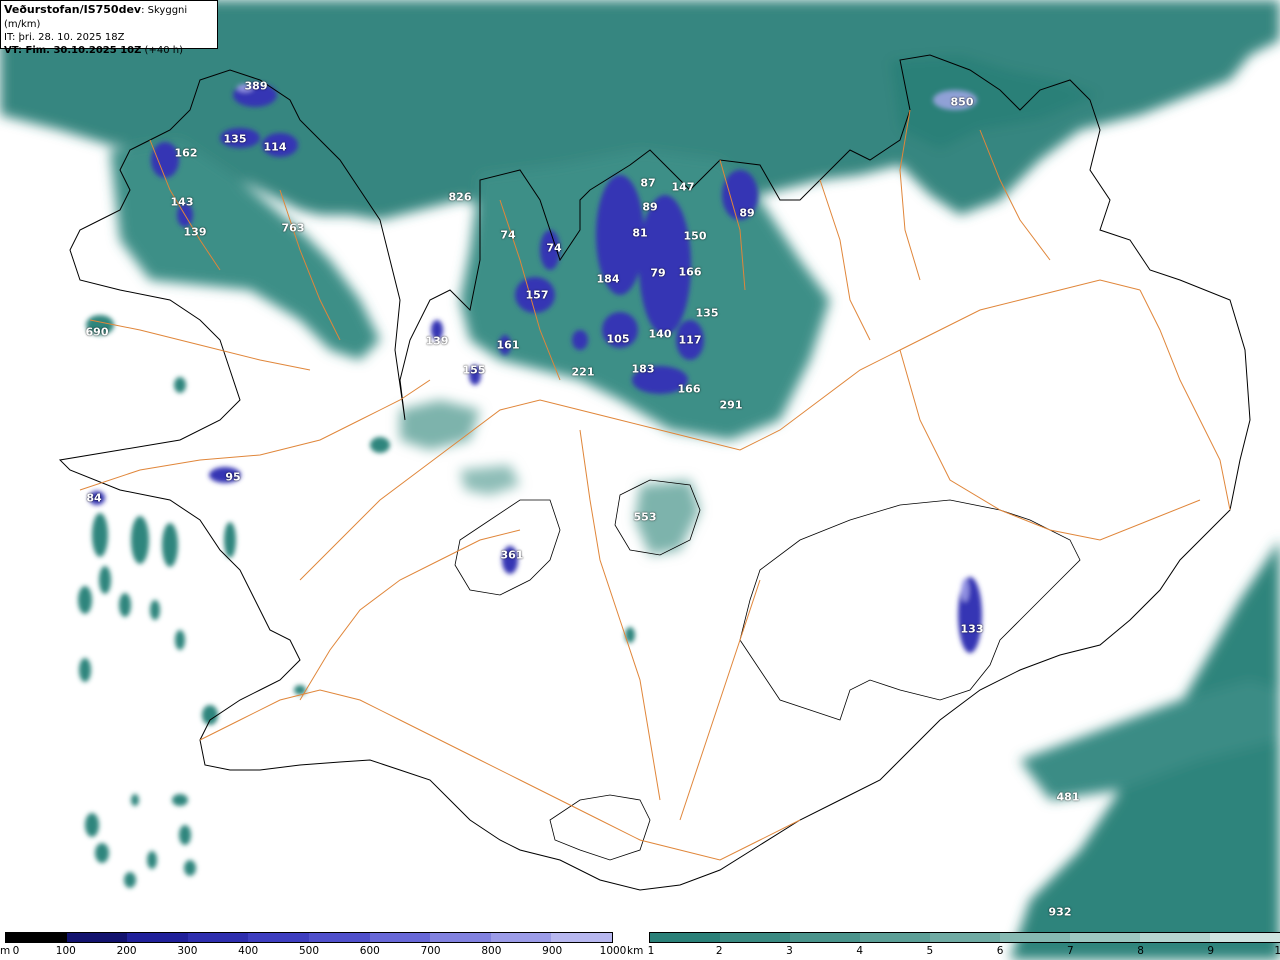 This screenshot has height=960, width=1280. Describe the element at coordinates (583, 372) in the screenshot. I see `visibility-value-label: 221` at that location.